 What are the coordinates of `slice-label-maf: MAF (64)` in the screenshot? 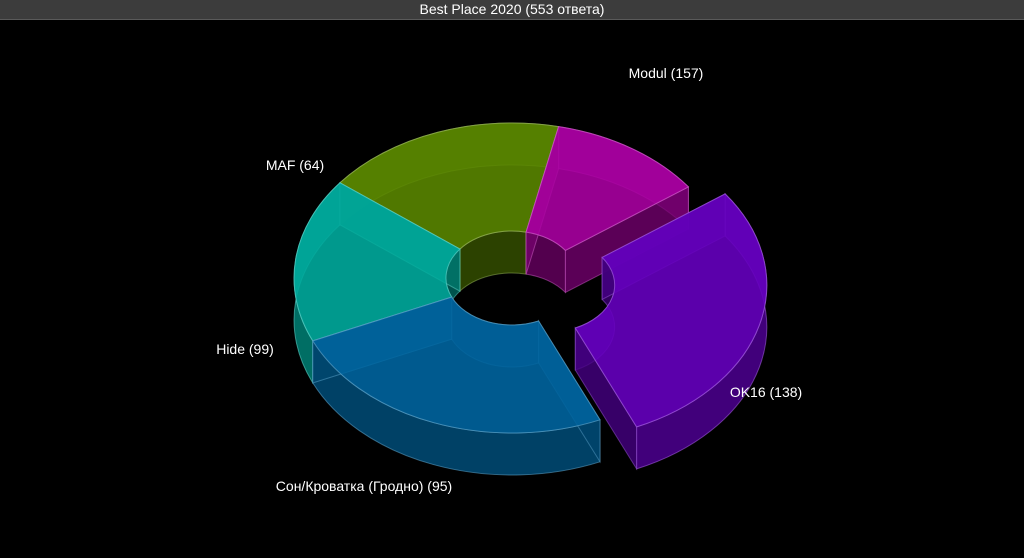 It's located at (295, 165).